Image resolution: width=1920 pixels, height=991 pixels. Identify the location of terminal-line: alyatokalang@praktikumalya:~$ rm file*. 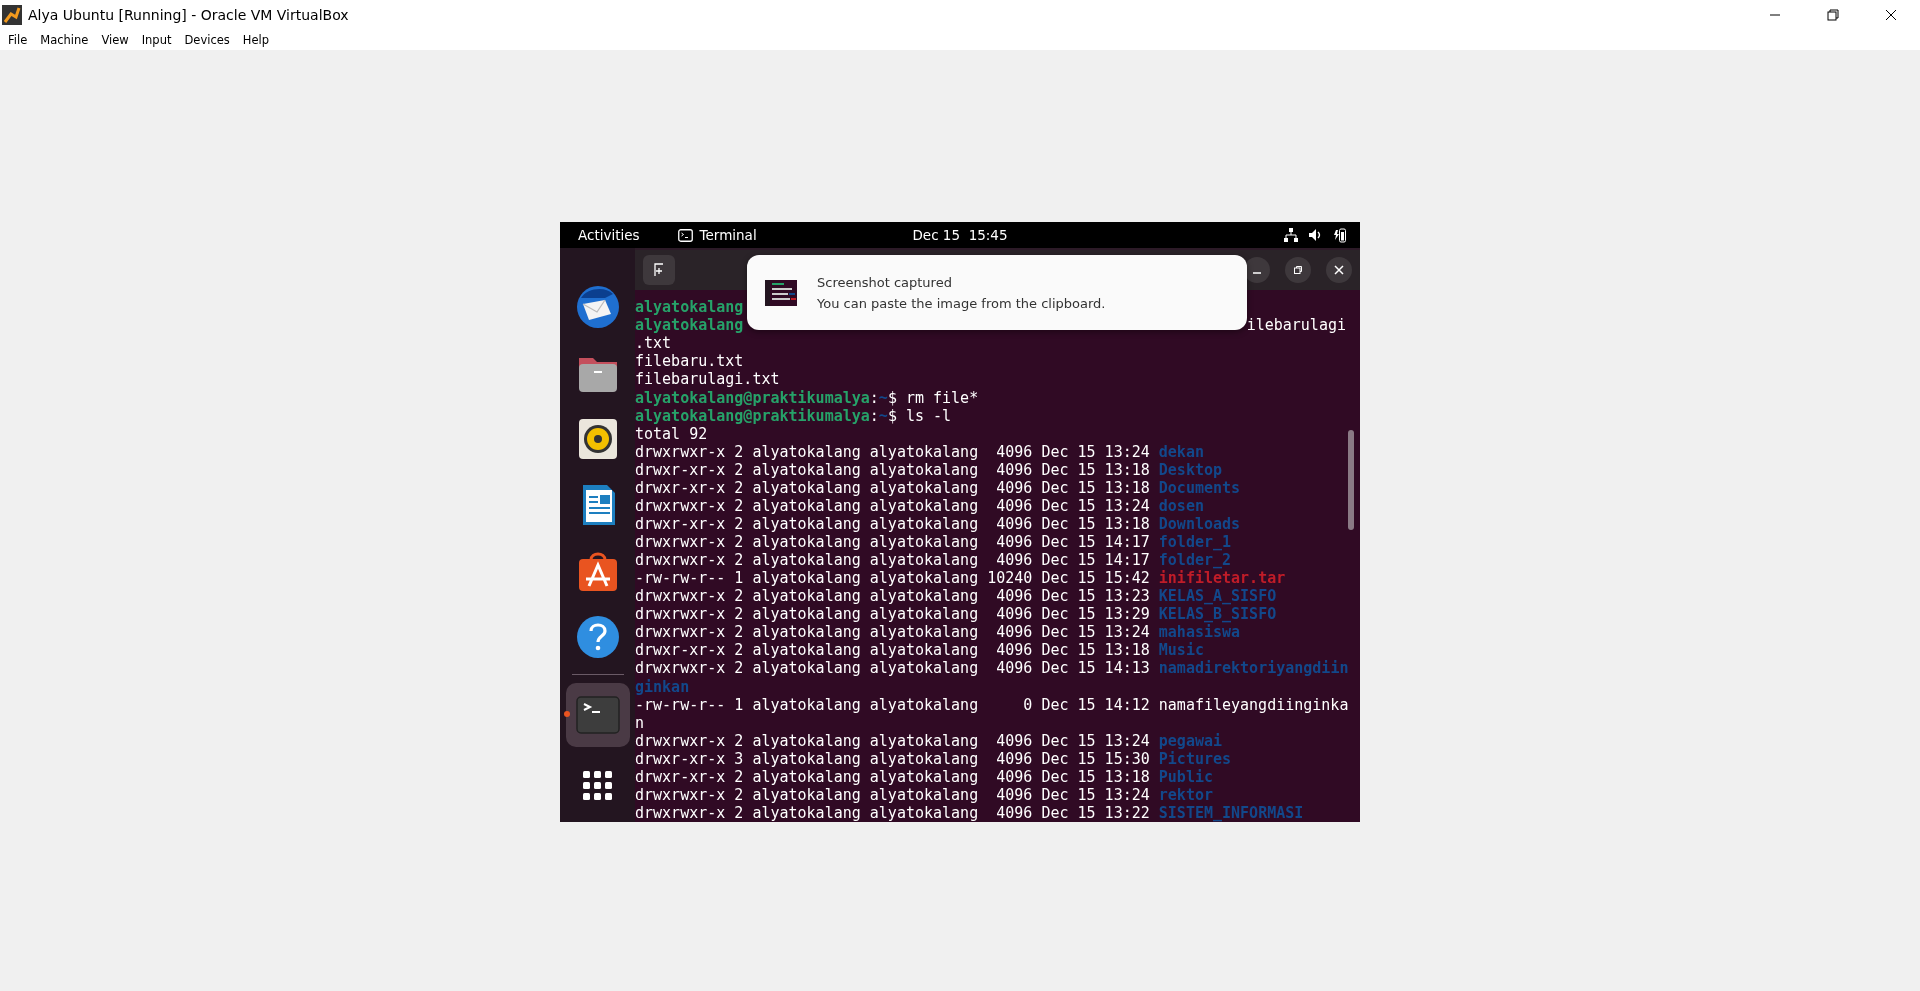
(807, 397).